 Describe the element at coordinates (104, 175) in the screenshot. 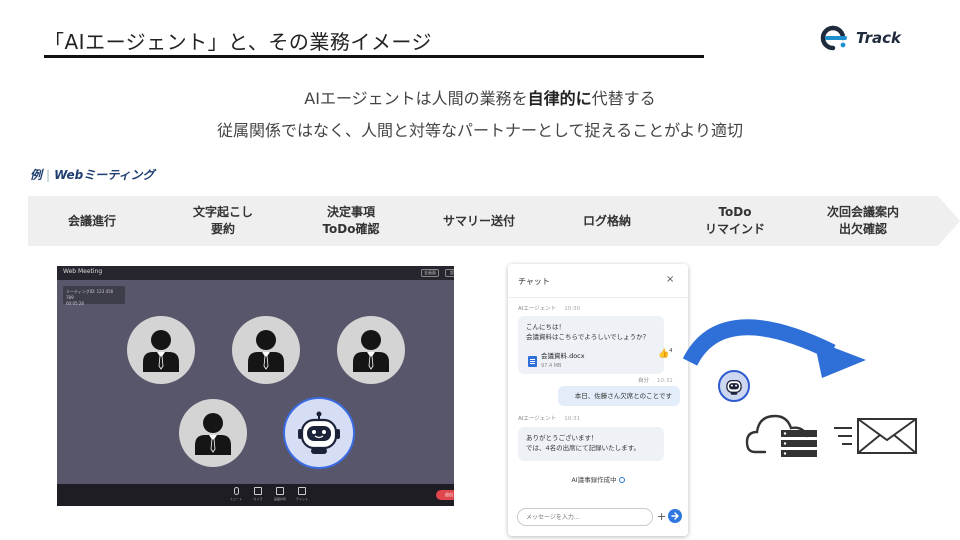

I see `example-name: Webミーティング` at that location.